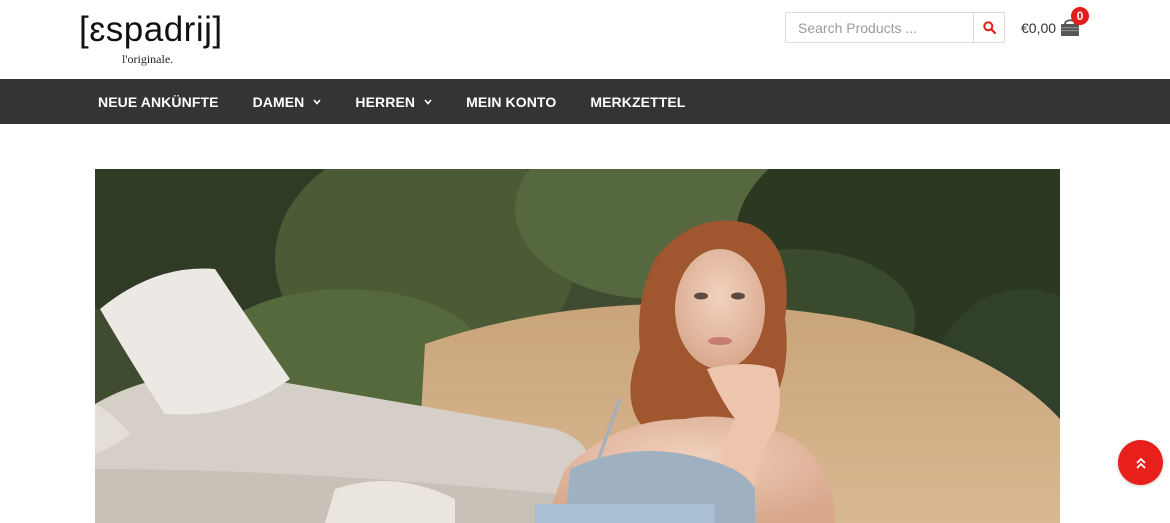 This screenshot has height=523, width=1170. I want to click on nav-label: MERKZETTEL, so click(638, 101).